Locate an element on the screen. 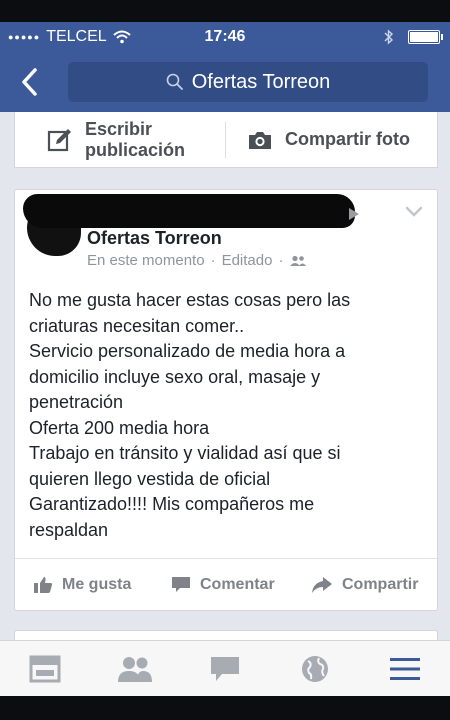 The height and width of the screenshot is (720, 450). chevron-left-icon is located at coordinates (29, 82).